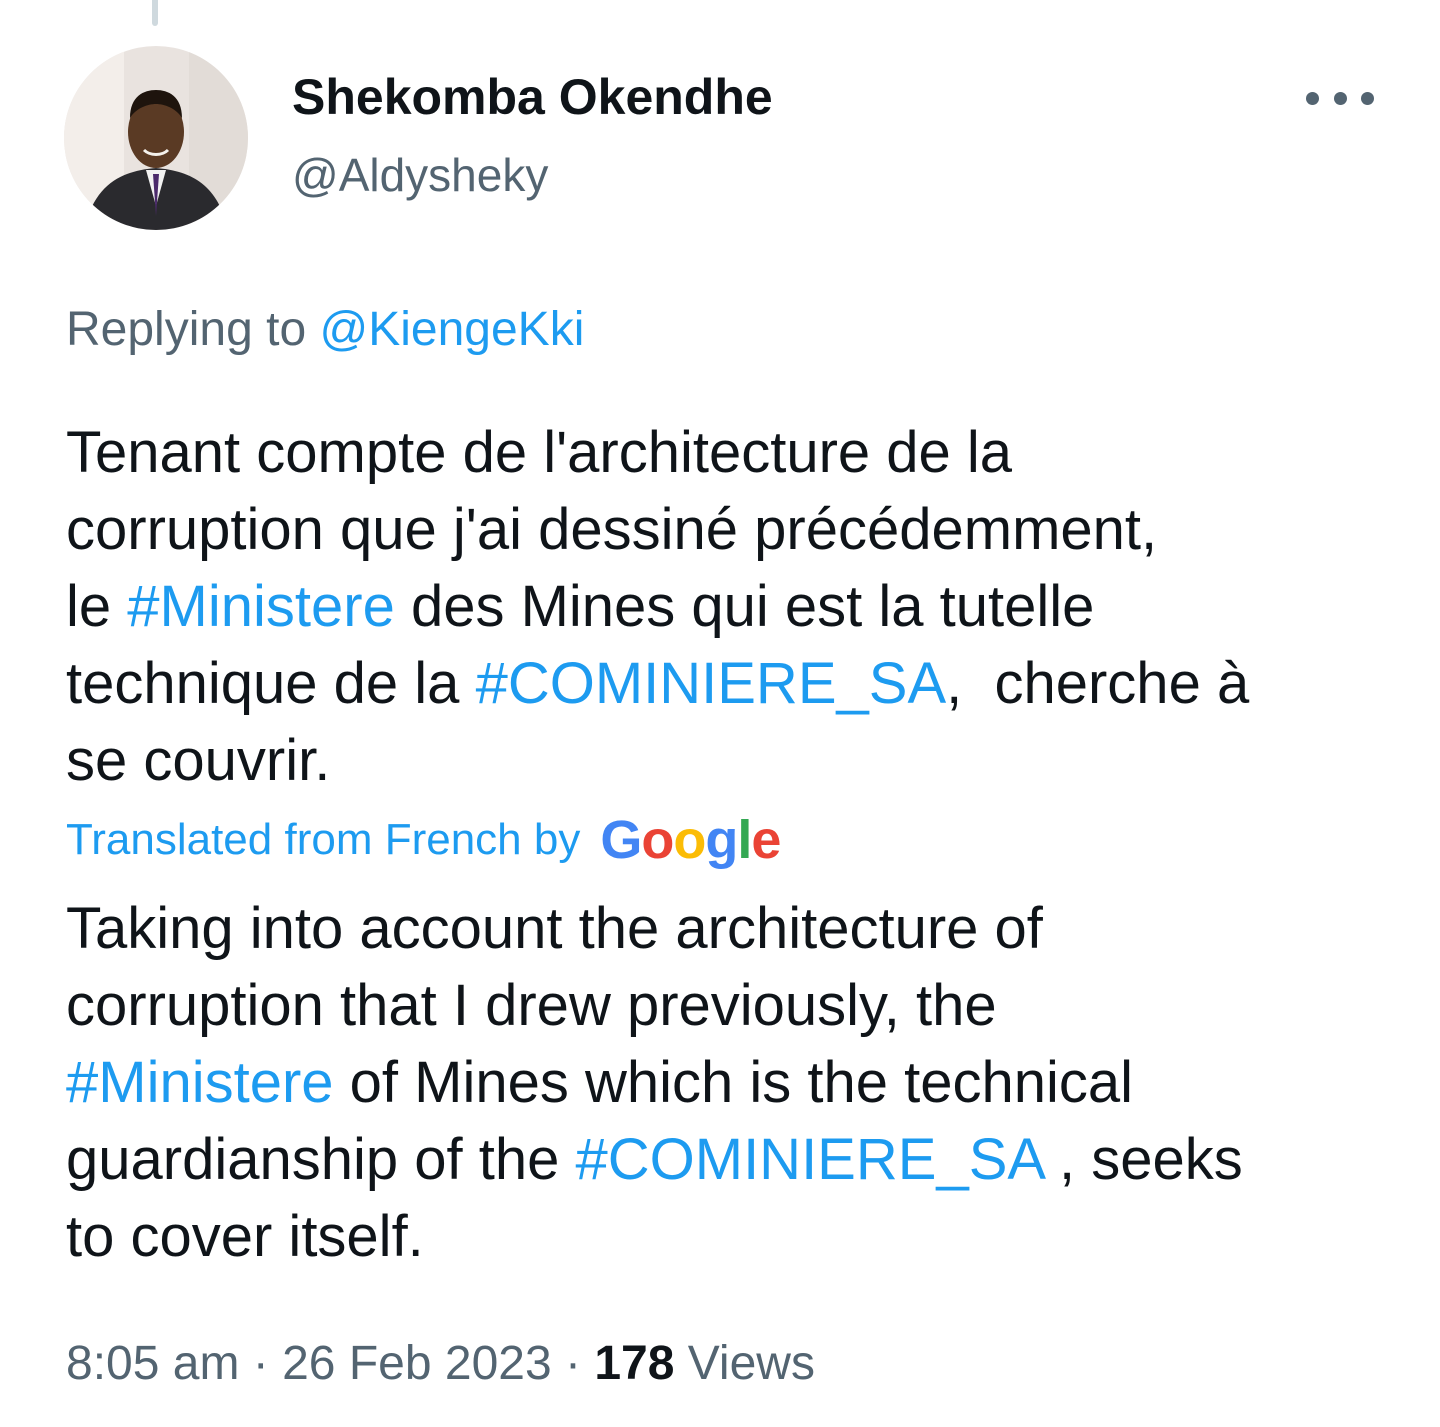  What do you see at coordinates (766, 840) in the screenshot?
I see `google-logo-letter: e` at bounding box center [766, 840].